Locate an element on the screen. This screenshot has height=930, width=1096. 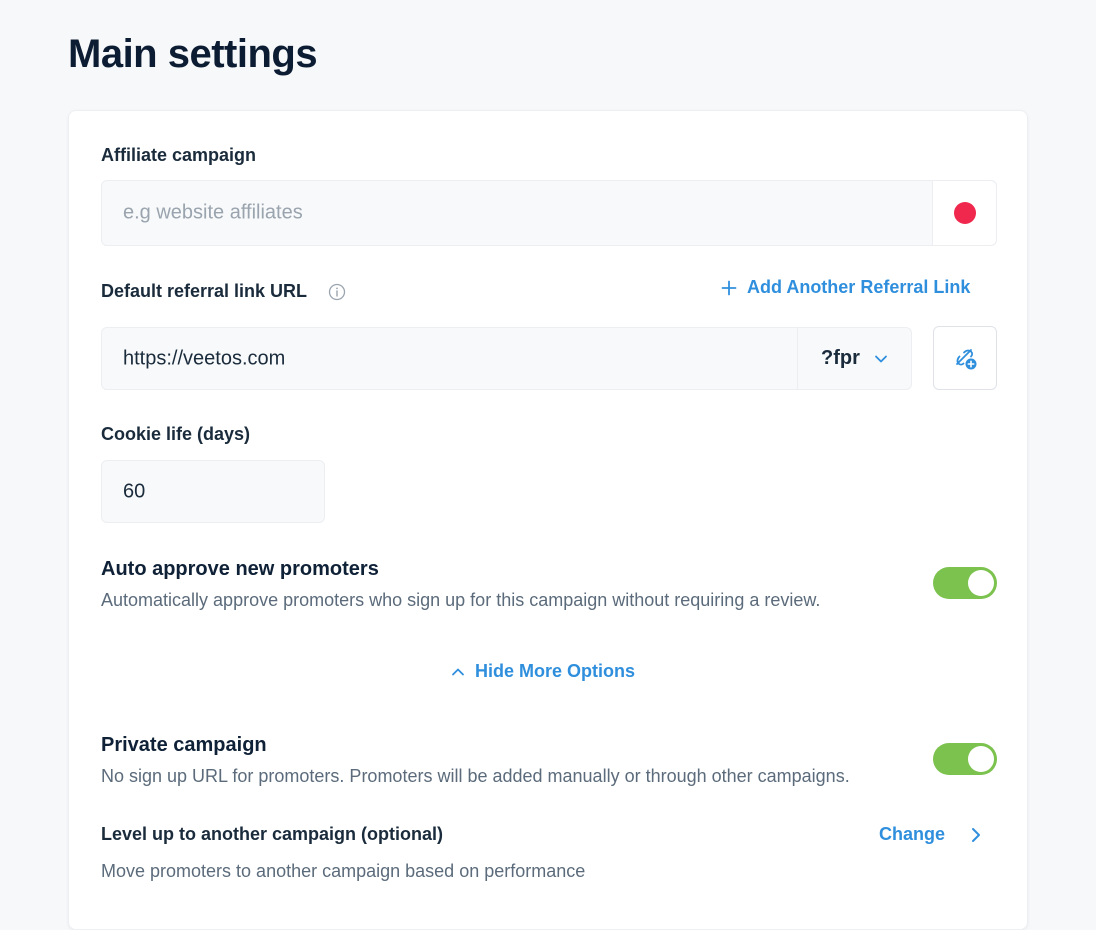
chevron-right-icon is located at coordinates (976, 834).